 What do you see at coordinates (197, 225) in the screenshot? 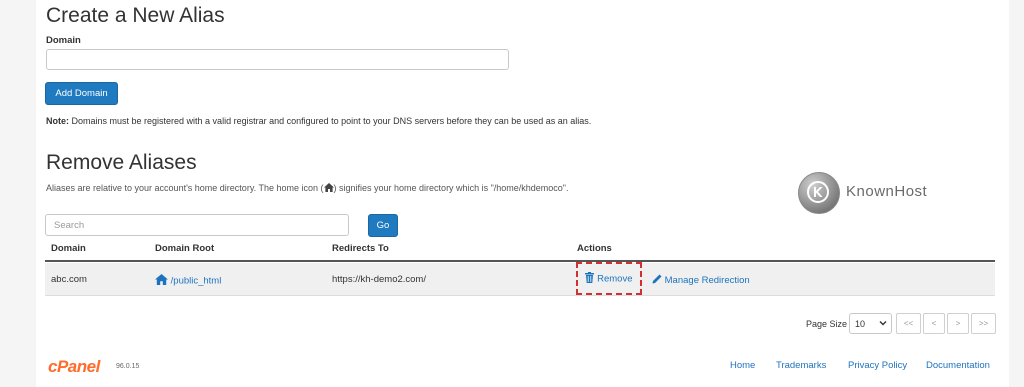
I see `search-input` at bounding box center [197, 225].